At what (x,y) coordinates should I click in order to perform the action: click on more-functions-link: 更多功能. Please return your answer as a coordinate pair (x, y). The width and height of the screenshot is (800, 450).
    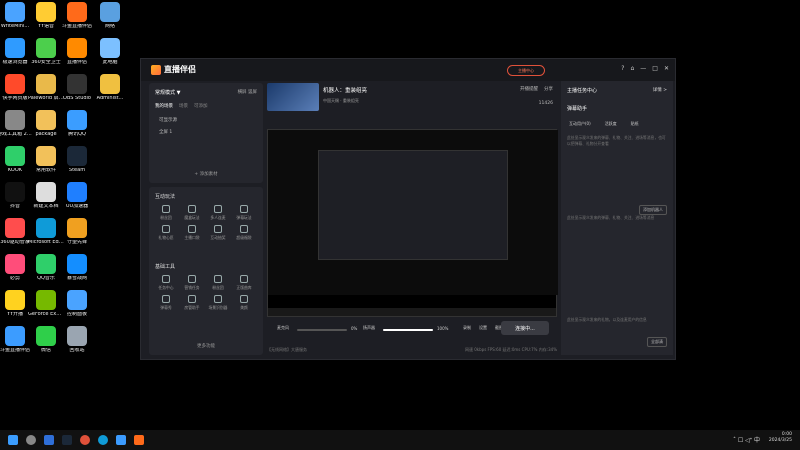
    Looking at the image, I should click on (206, 346).